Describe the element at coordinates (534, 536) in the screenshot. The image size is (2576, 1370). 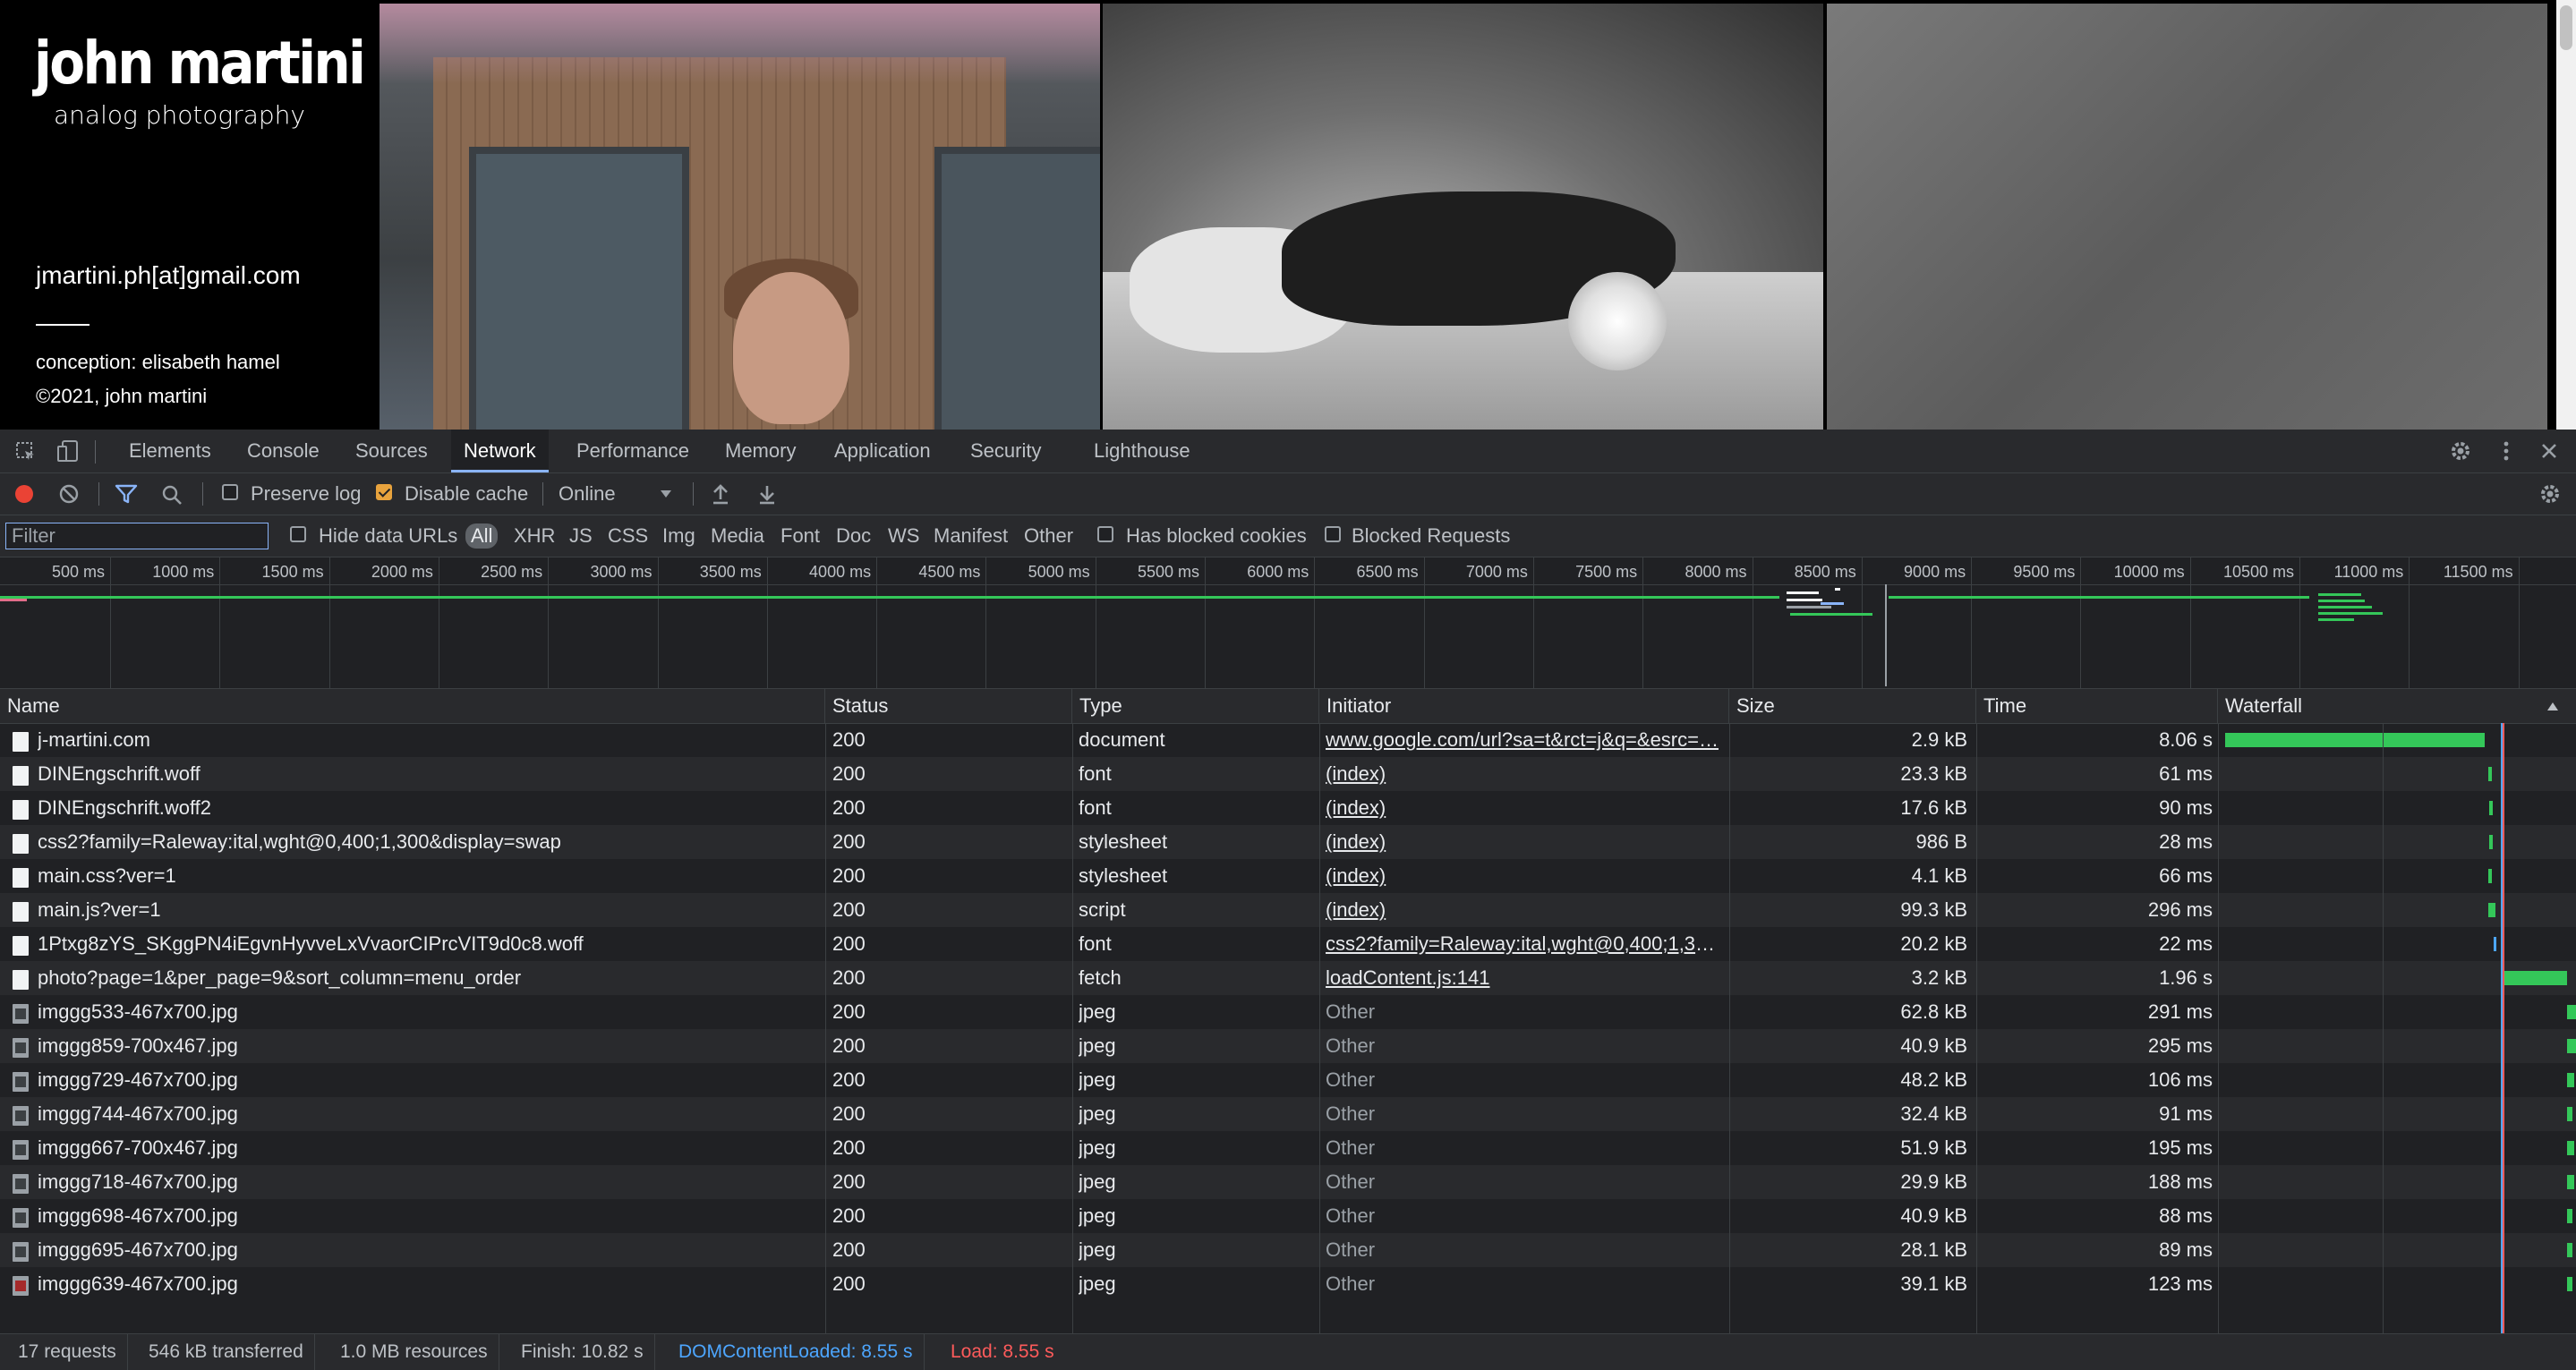
I see `filter-type-xhr: XHR` at that location.